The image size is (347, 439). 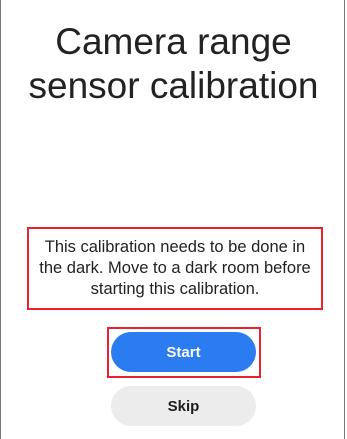 What do you see at coordinates (173, 85) in the screenshot?
I see `page-title-line-2: sensor calibration` at bounding box center [173, 85].